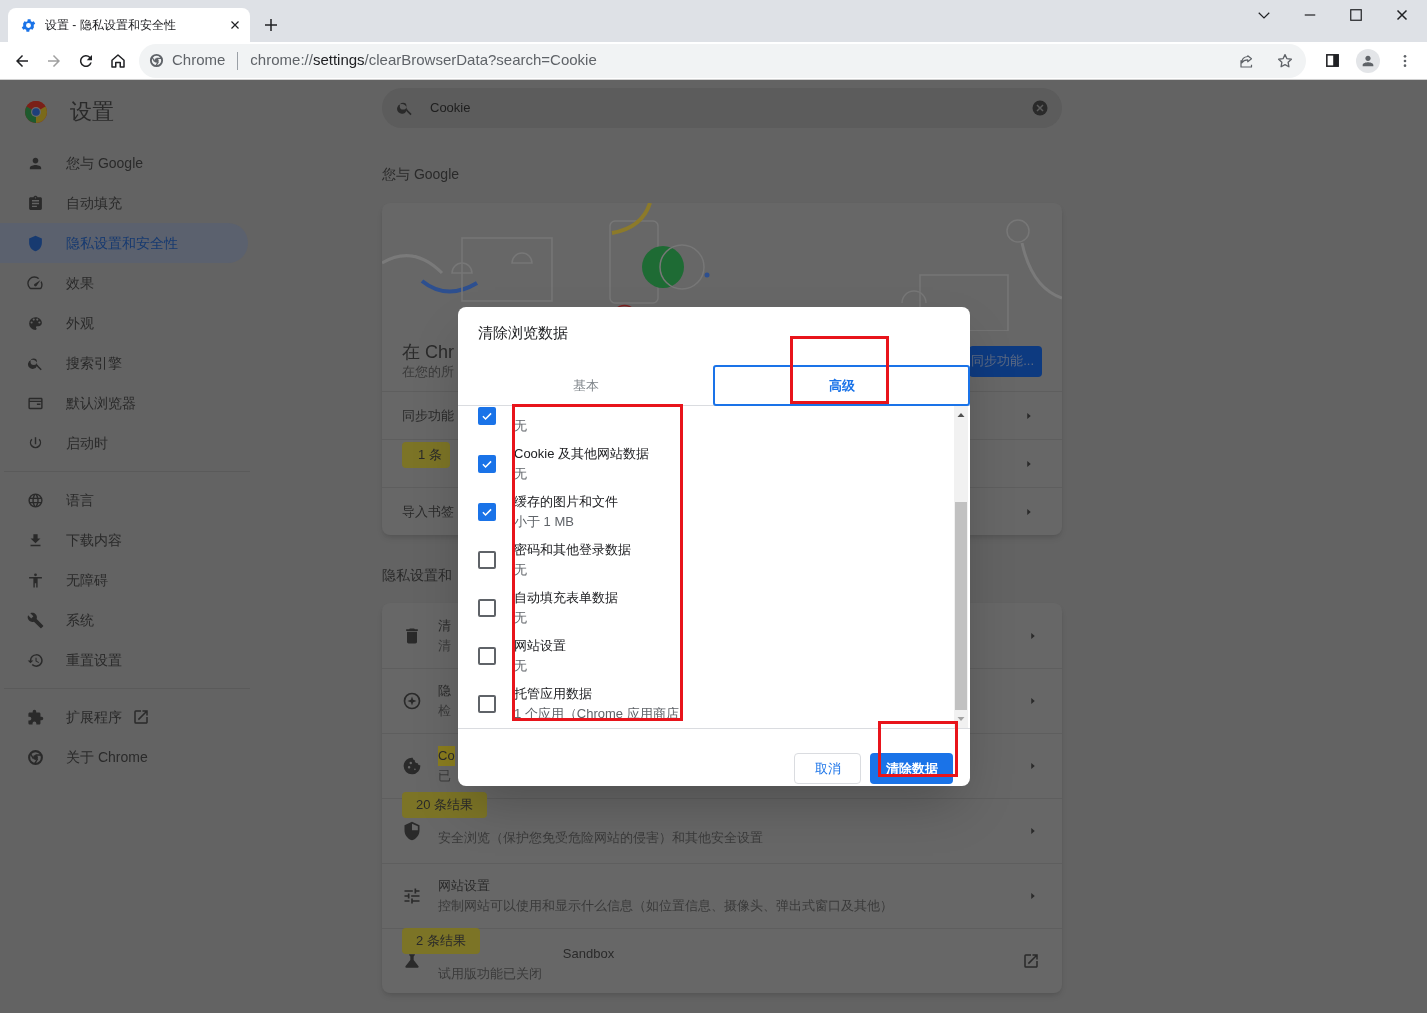 This screenshot has width=1427, height=1013. Describe the element at coordinates (566, 598) in the screenshot. I see `option-title: 自动填充表单数据` at that location.